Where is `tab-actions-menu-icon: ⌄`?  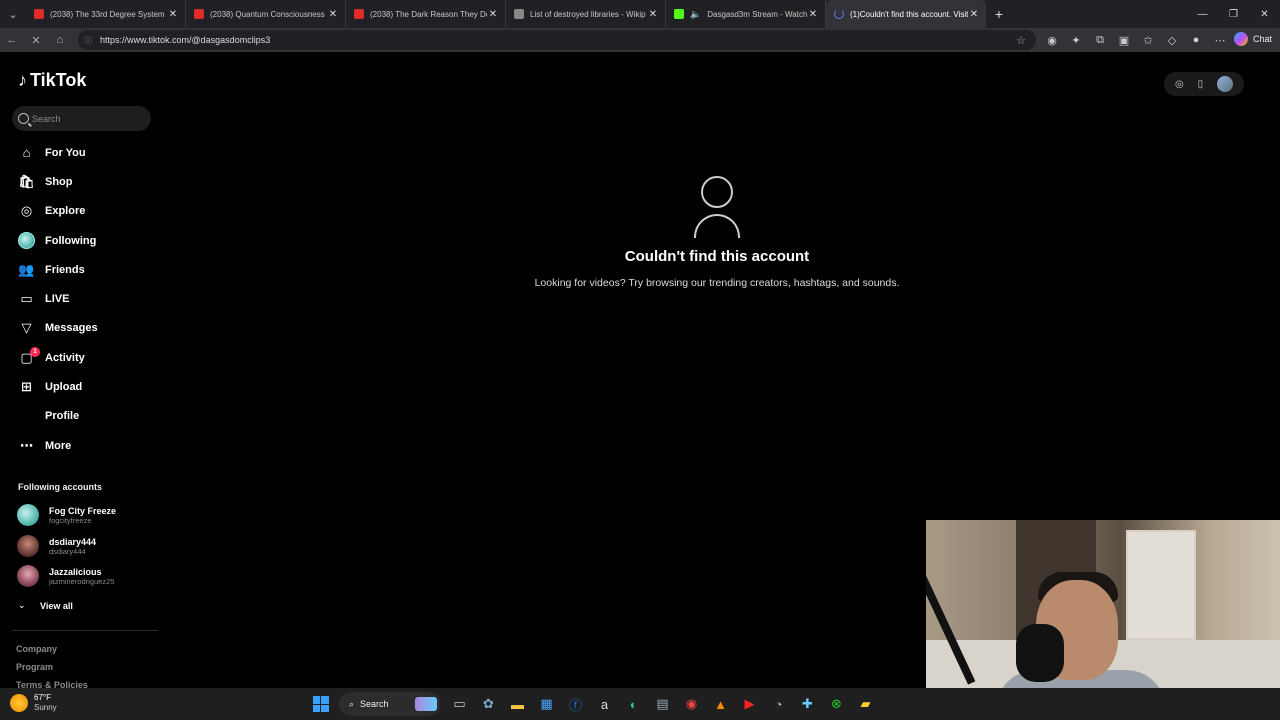
tab-actions-menu-icon: ⌄ is located at coordinates (13, 14).